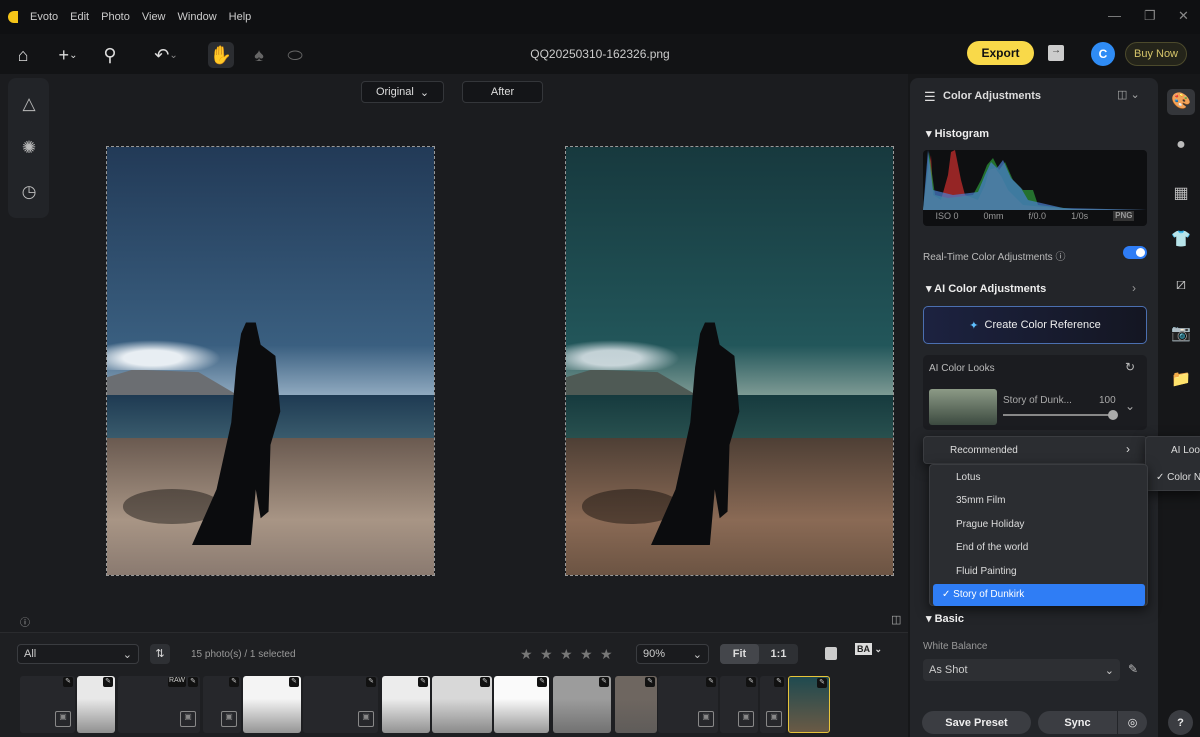  Describe the element at coordinates (1077, 722) in the screenshot. I see `sync-button: Sync` at that location.